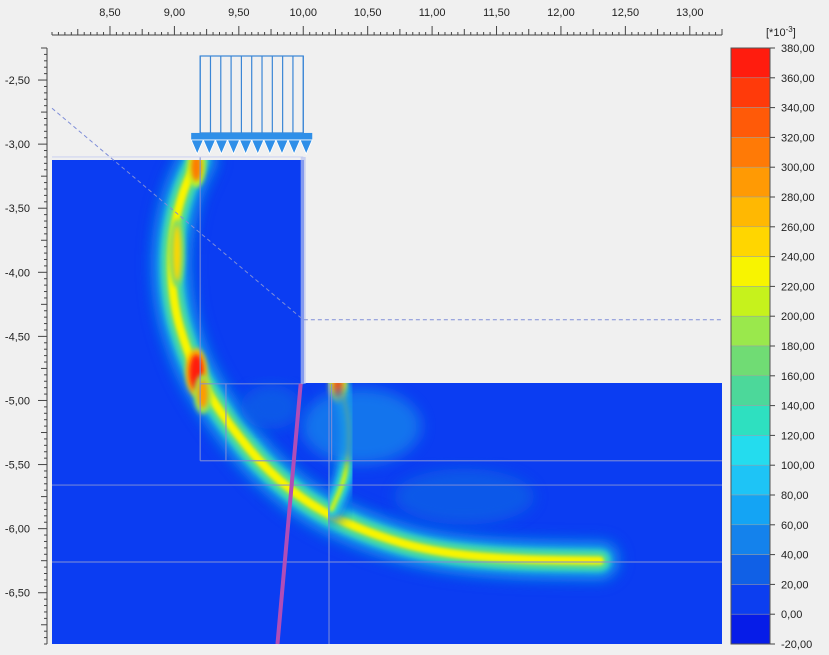  What do you see at coordinates (17, 337) in the screenshot?
I see `y-tick-label: -4,50` at bounding box center [17, 337].